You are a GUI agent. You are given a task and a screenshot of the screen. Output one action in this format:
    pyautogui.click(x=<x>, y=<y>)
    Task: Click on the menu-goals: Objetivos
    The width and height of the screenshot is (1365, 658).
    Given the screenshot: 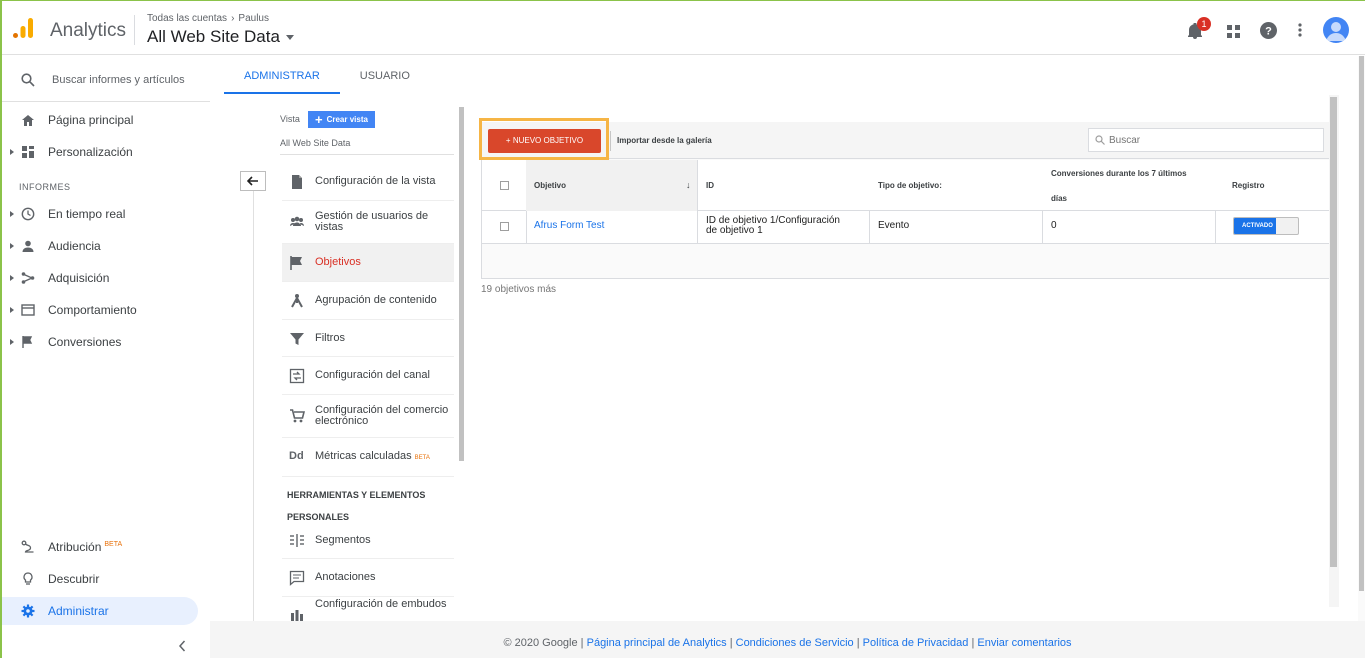 What is the action you would take?
    pyautogui.click(x=368, y=263)
    